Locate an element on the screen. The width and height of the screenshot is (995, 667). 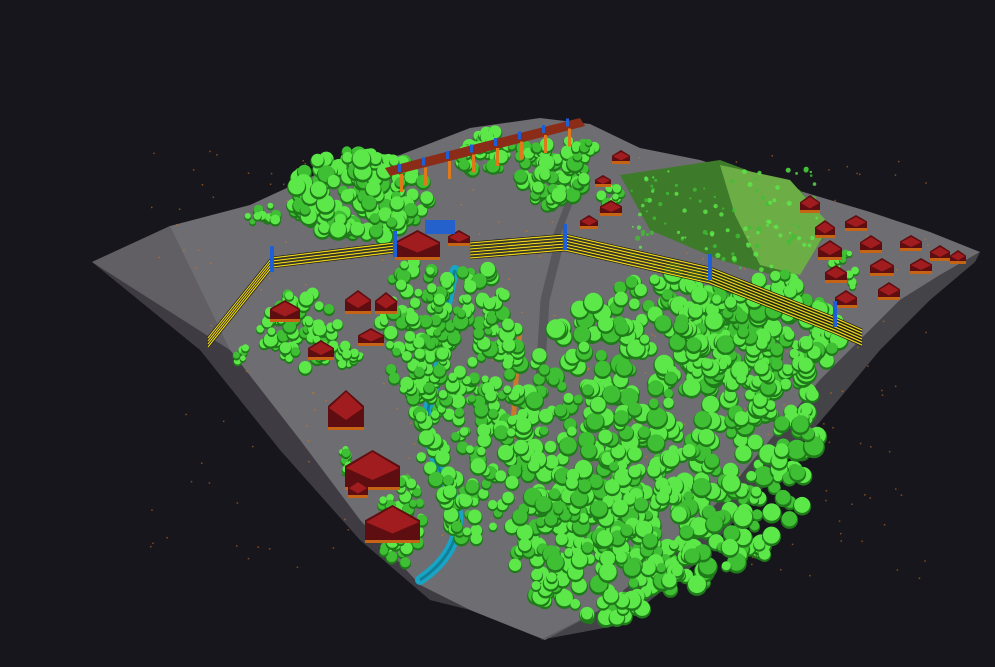
blue-roof-structure is located at coordinates (440, 227).